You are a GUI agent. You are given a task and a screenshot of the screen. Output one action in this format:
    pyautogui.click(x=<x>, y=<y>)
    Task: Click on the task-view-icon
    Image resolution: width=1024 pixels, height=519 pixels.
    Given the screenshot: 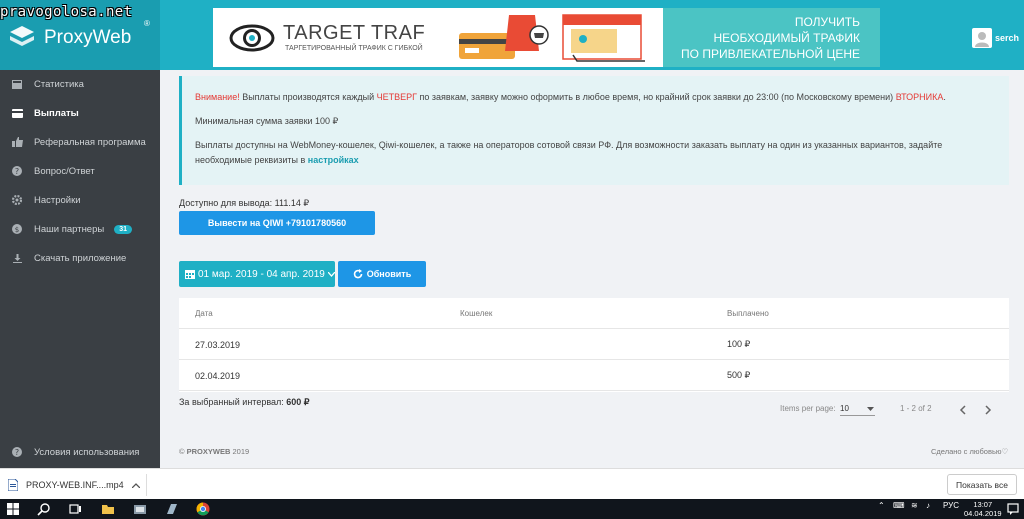 What is the action you would take?
    pyautogui.click(x=75, y=509)
    